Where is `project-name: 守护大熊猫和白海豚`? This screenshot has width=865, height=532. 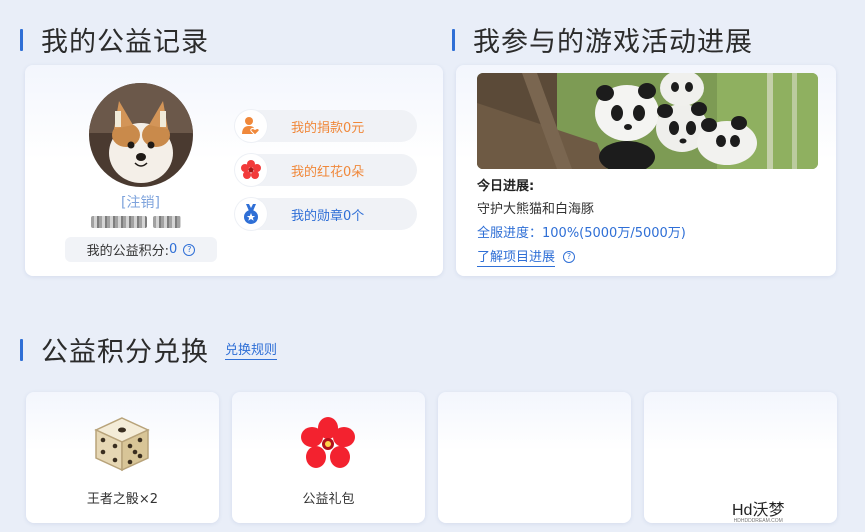 project-name: 守护大熊猫和白海豚 is located at coordinates (536, 209).